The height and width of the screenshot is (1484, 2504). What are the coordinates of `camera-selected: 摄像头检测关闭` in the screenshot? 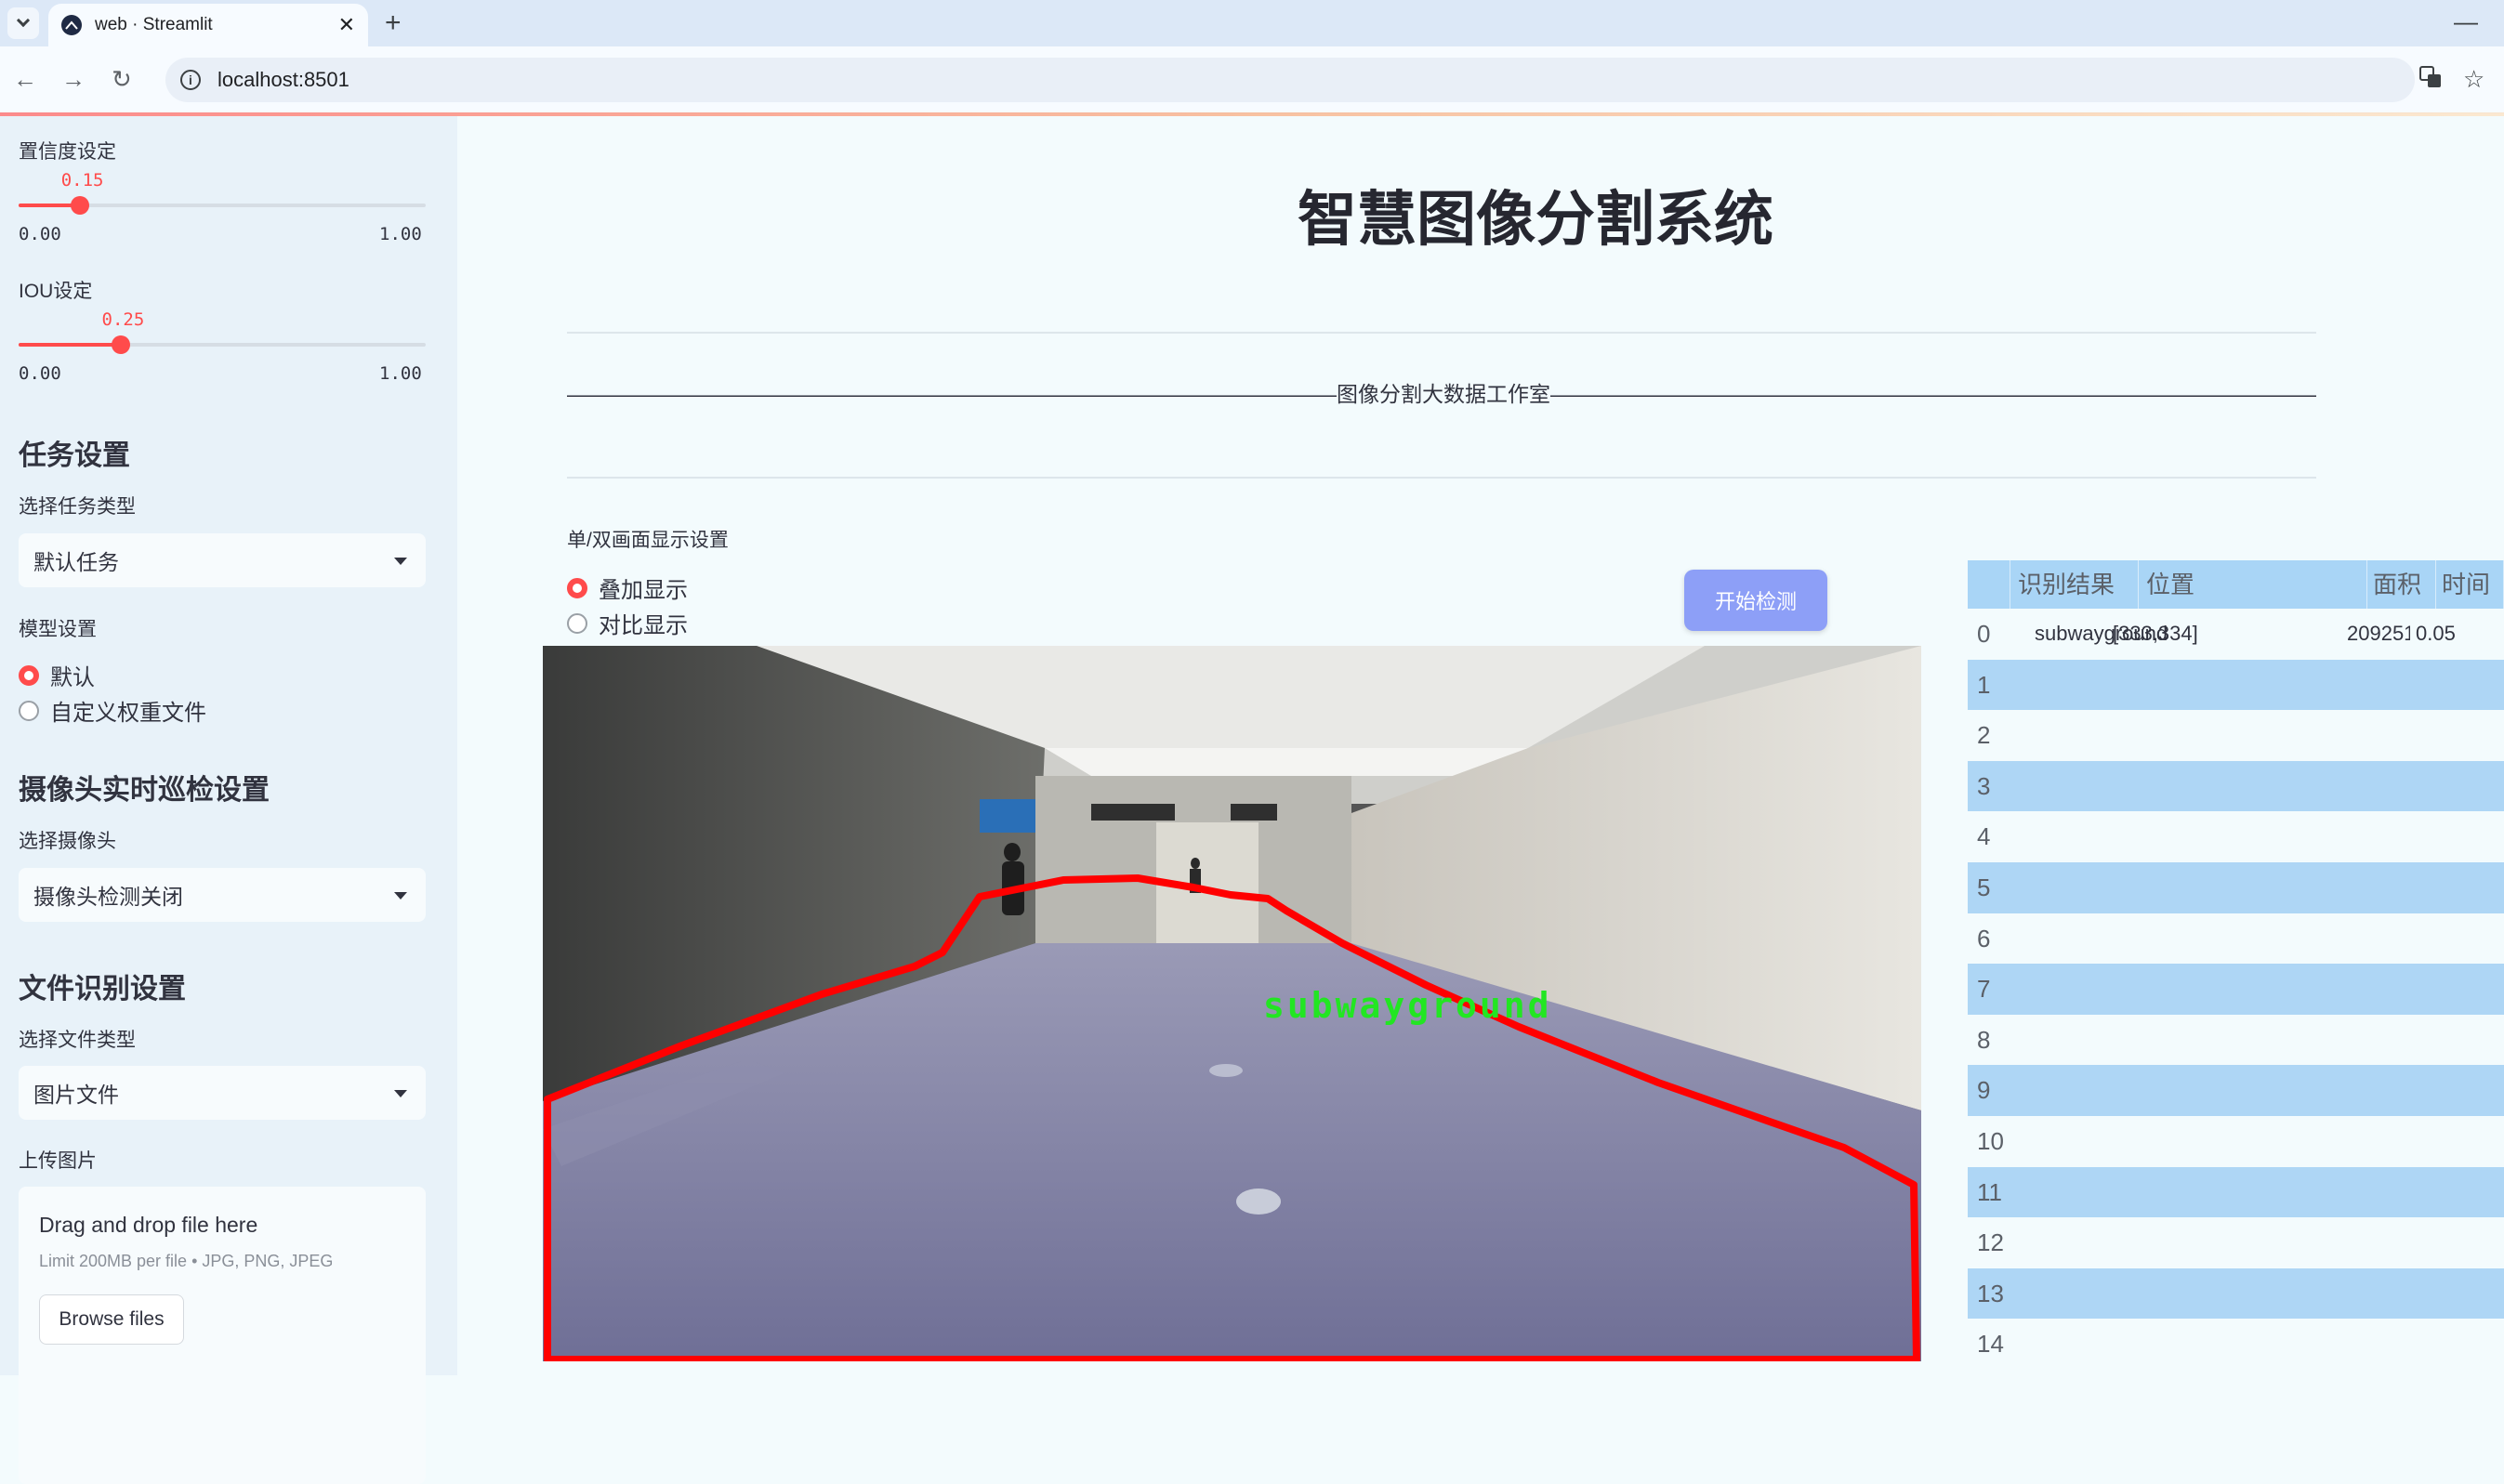 It's located at (108, 897).